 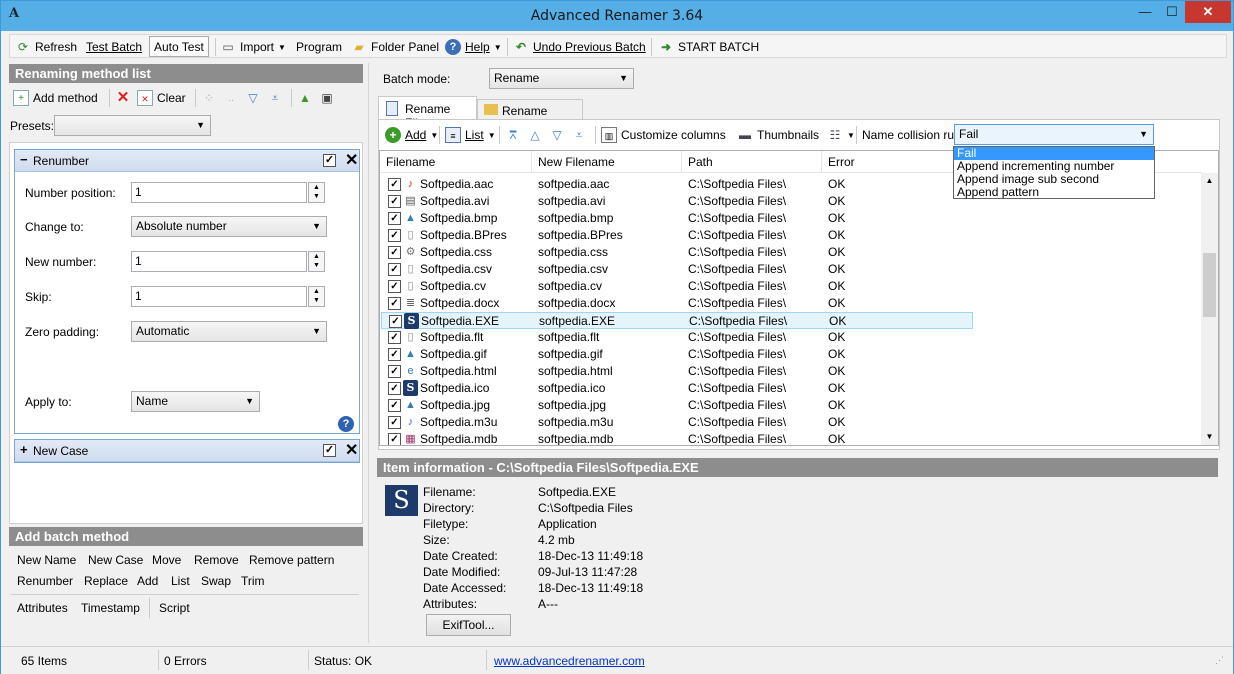 What do you see at coordinates (752, 162) in the screenshot?
I see `column-header-path: Path` at bounding box center [752, 162].